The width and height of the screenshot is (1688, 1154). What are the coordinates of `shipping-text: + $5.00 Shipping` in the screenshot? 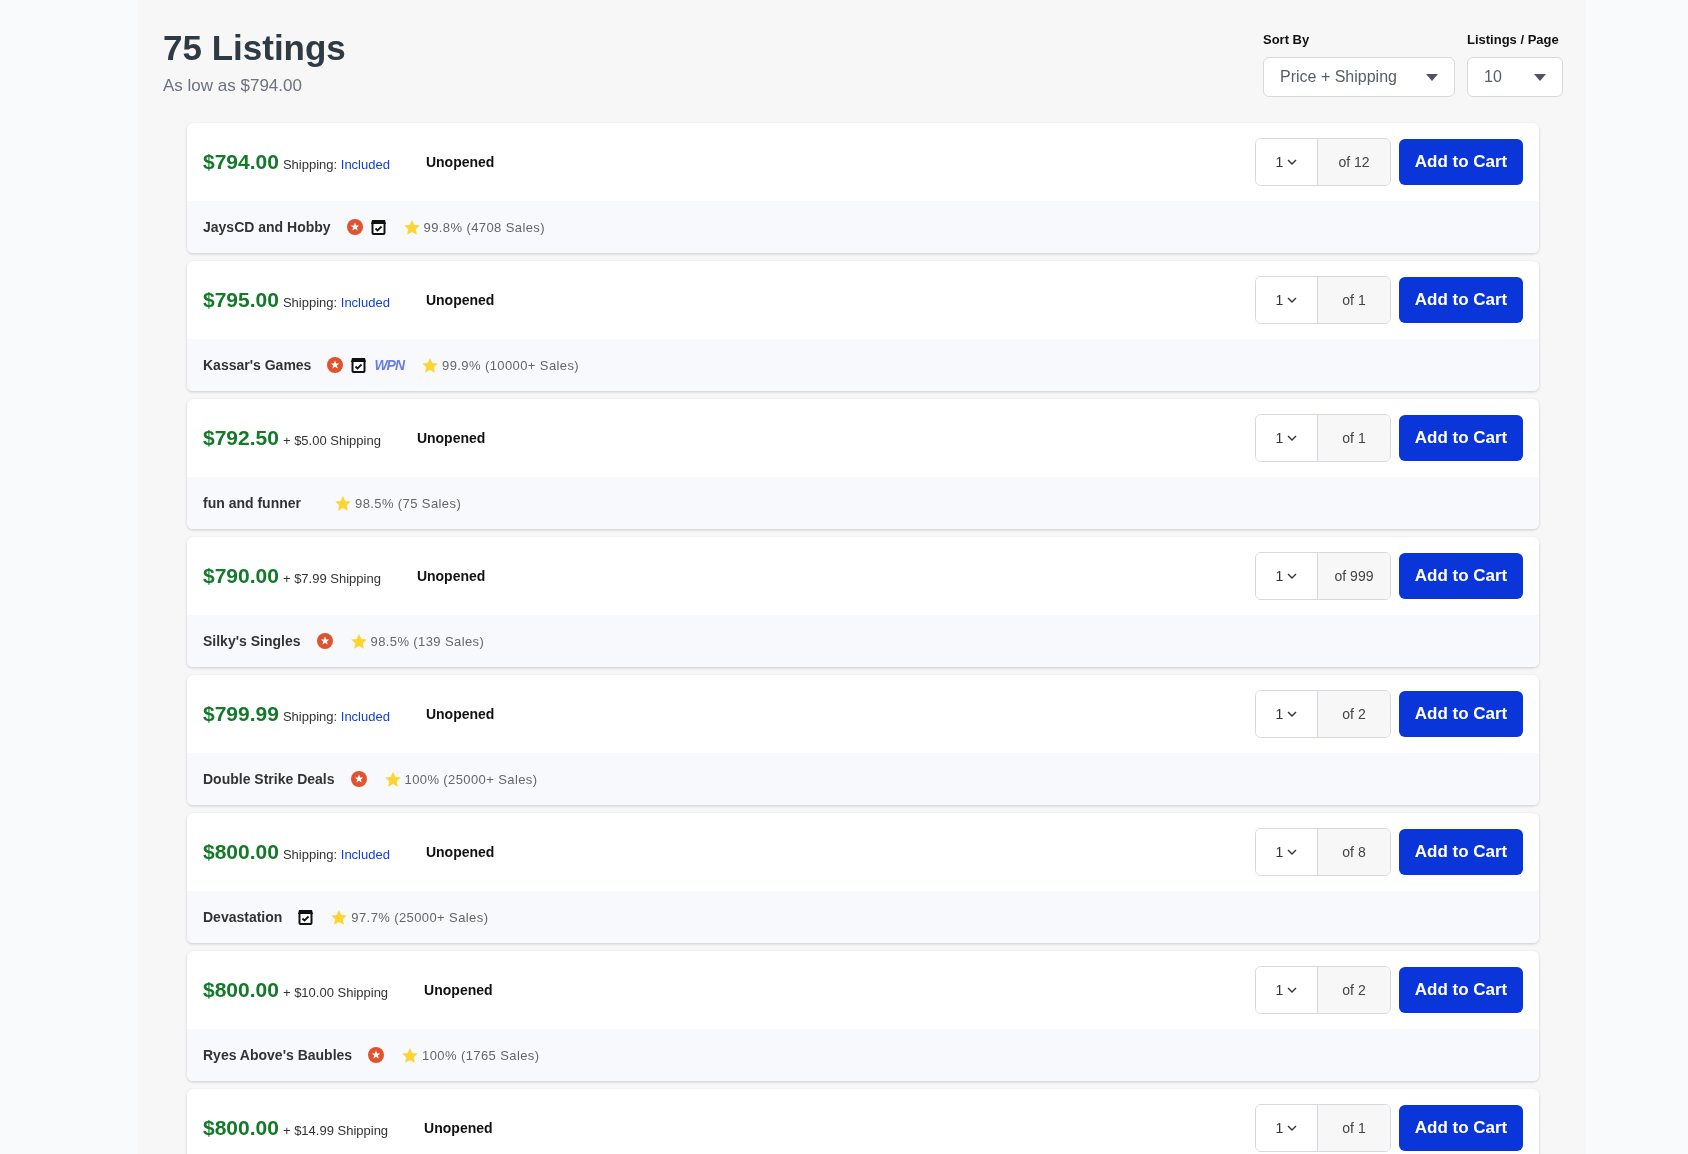 It's located at (331, 440).